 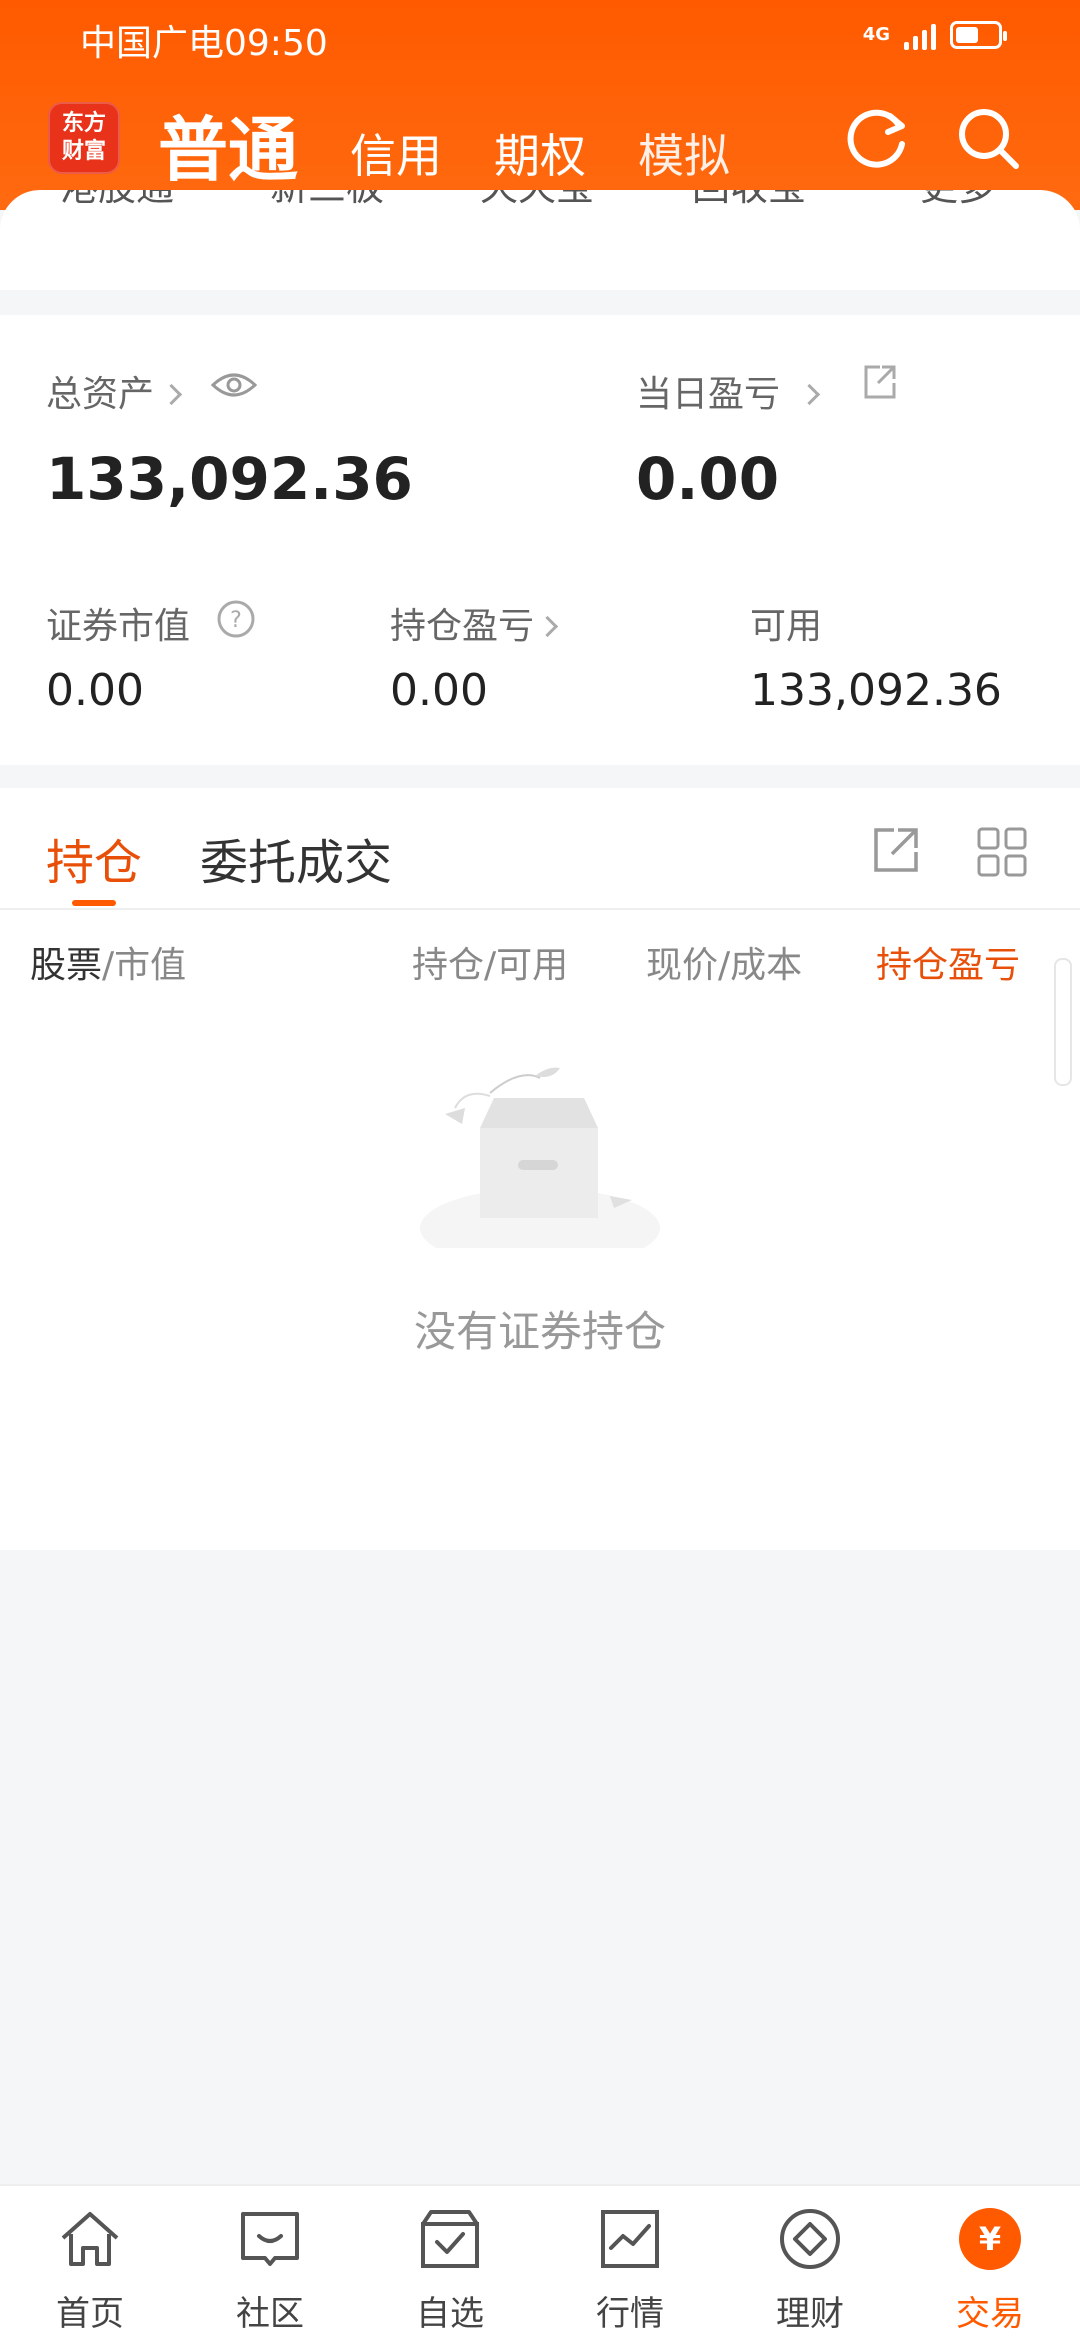 What do you see at coordinates (540, 36) in the screenshot?
I see `status-bar: 中国广电09:50 4G` at bounding box center [540, 36].